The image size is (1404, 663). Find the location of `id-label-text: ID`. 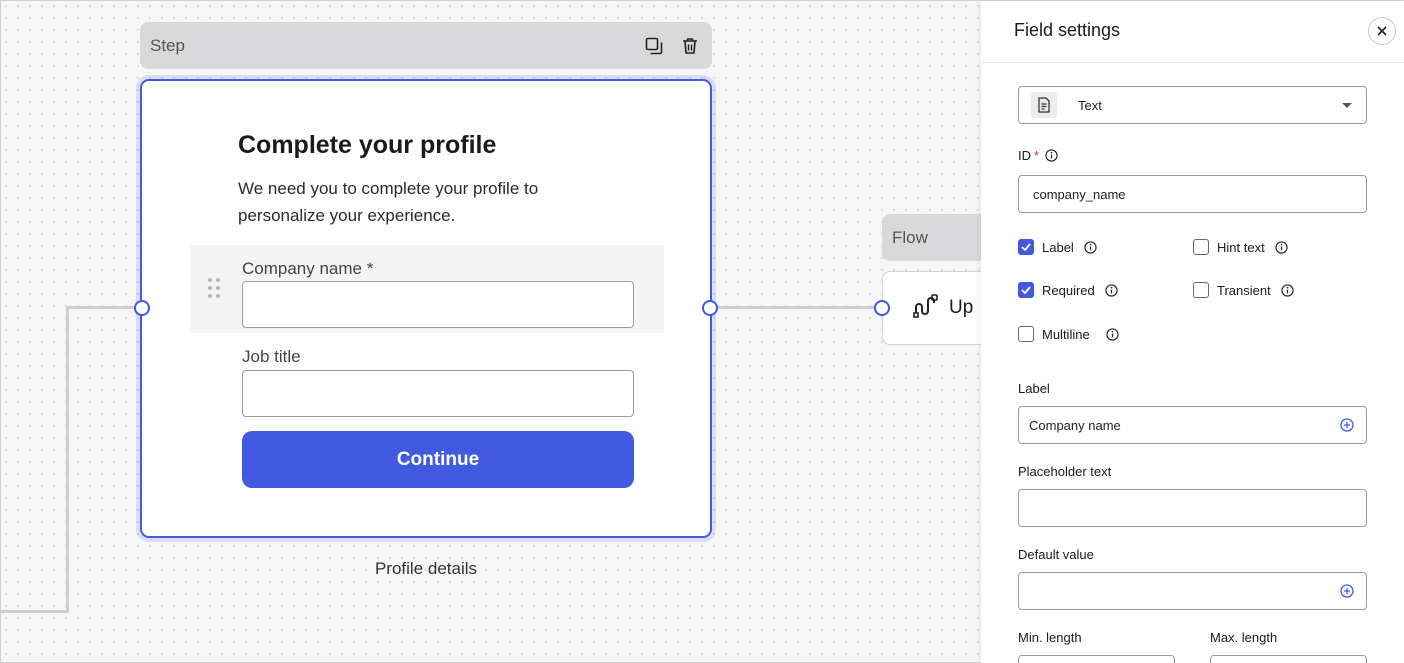

id-label-text: ID is located at coordinates (1024, 155).